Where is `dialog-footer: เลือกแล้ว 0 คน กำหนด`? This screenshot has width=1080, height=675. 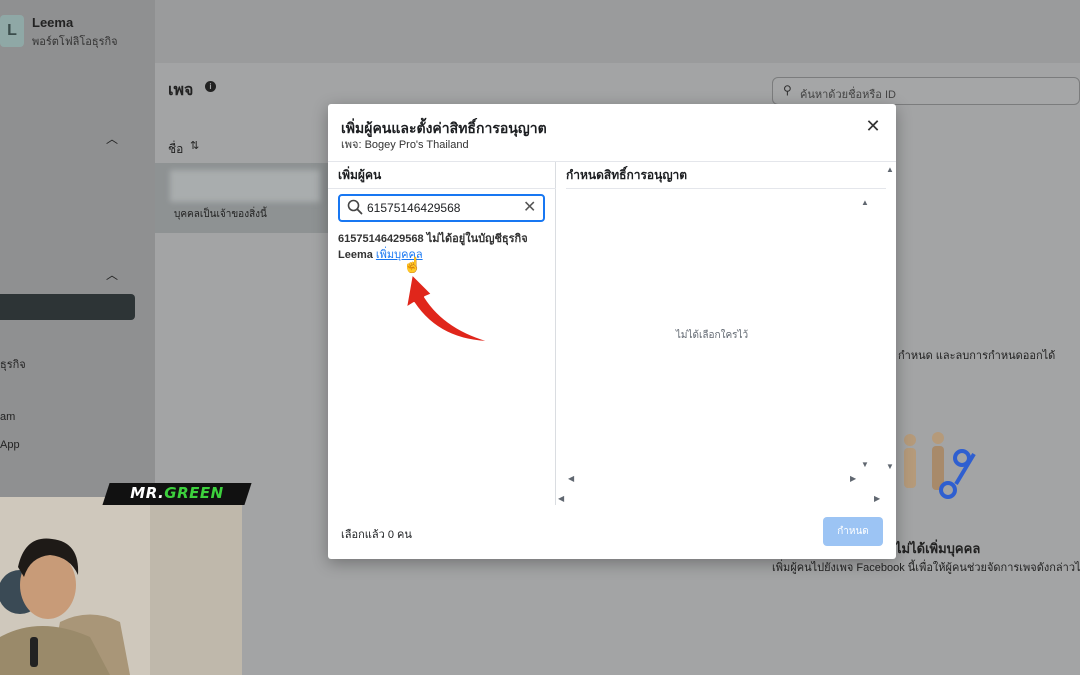 dialog-footer: เลือกแล้ว 0 คน กำหนด is located at coordinates (612, 531).